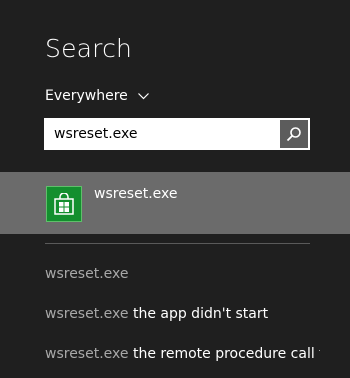 The width and height of the screenshot is (350, 378). I want to click on results-divider, so click(177, 243).